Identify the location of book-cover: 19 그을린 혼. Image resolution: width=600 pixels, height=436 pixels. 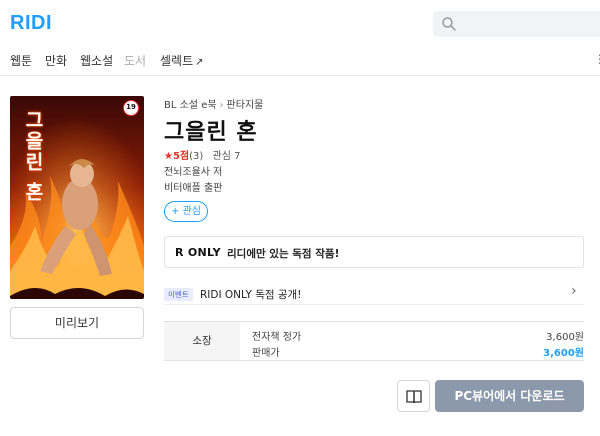
(77, 197).